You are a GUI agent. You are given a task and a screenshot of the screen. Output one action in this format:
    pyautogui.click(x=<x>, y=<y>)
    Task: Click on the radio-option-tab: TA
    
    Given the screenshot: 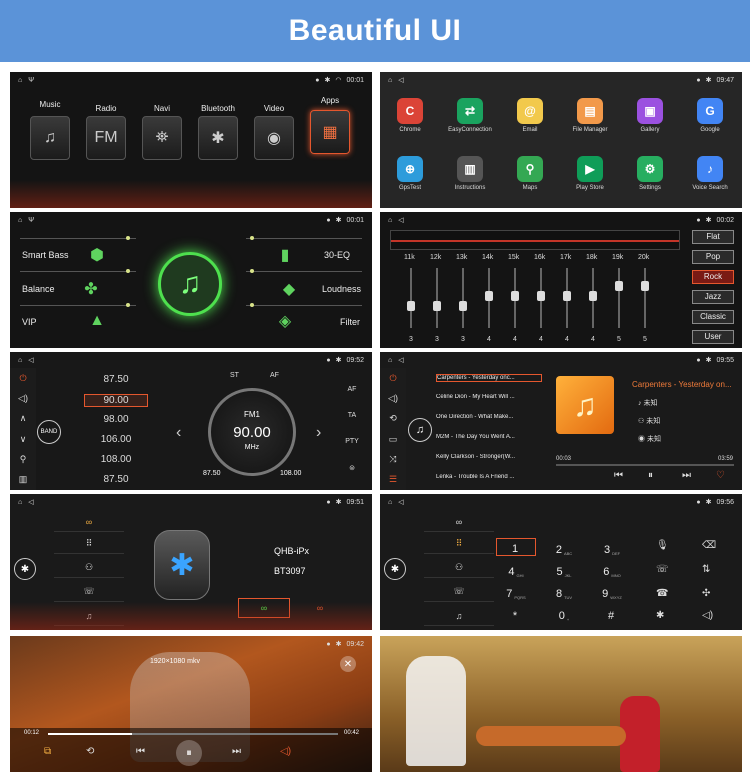 What is the action you would take?
    pyautogui.click(x=352, y=415)
    